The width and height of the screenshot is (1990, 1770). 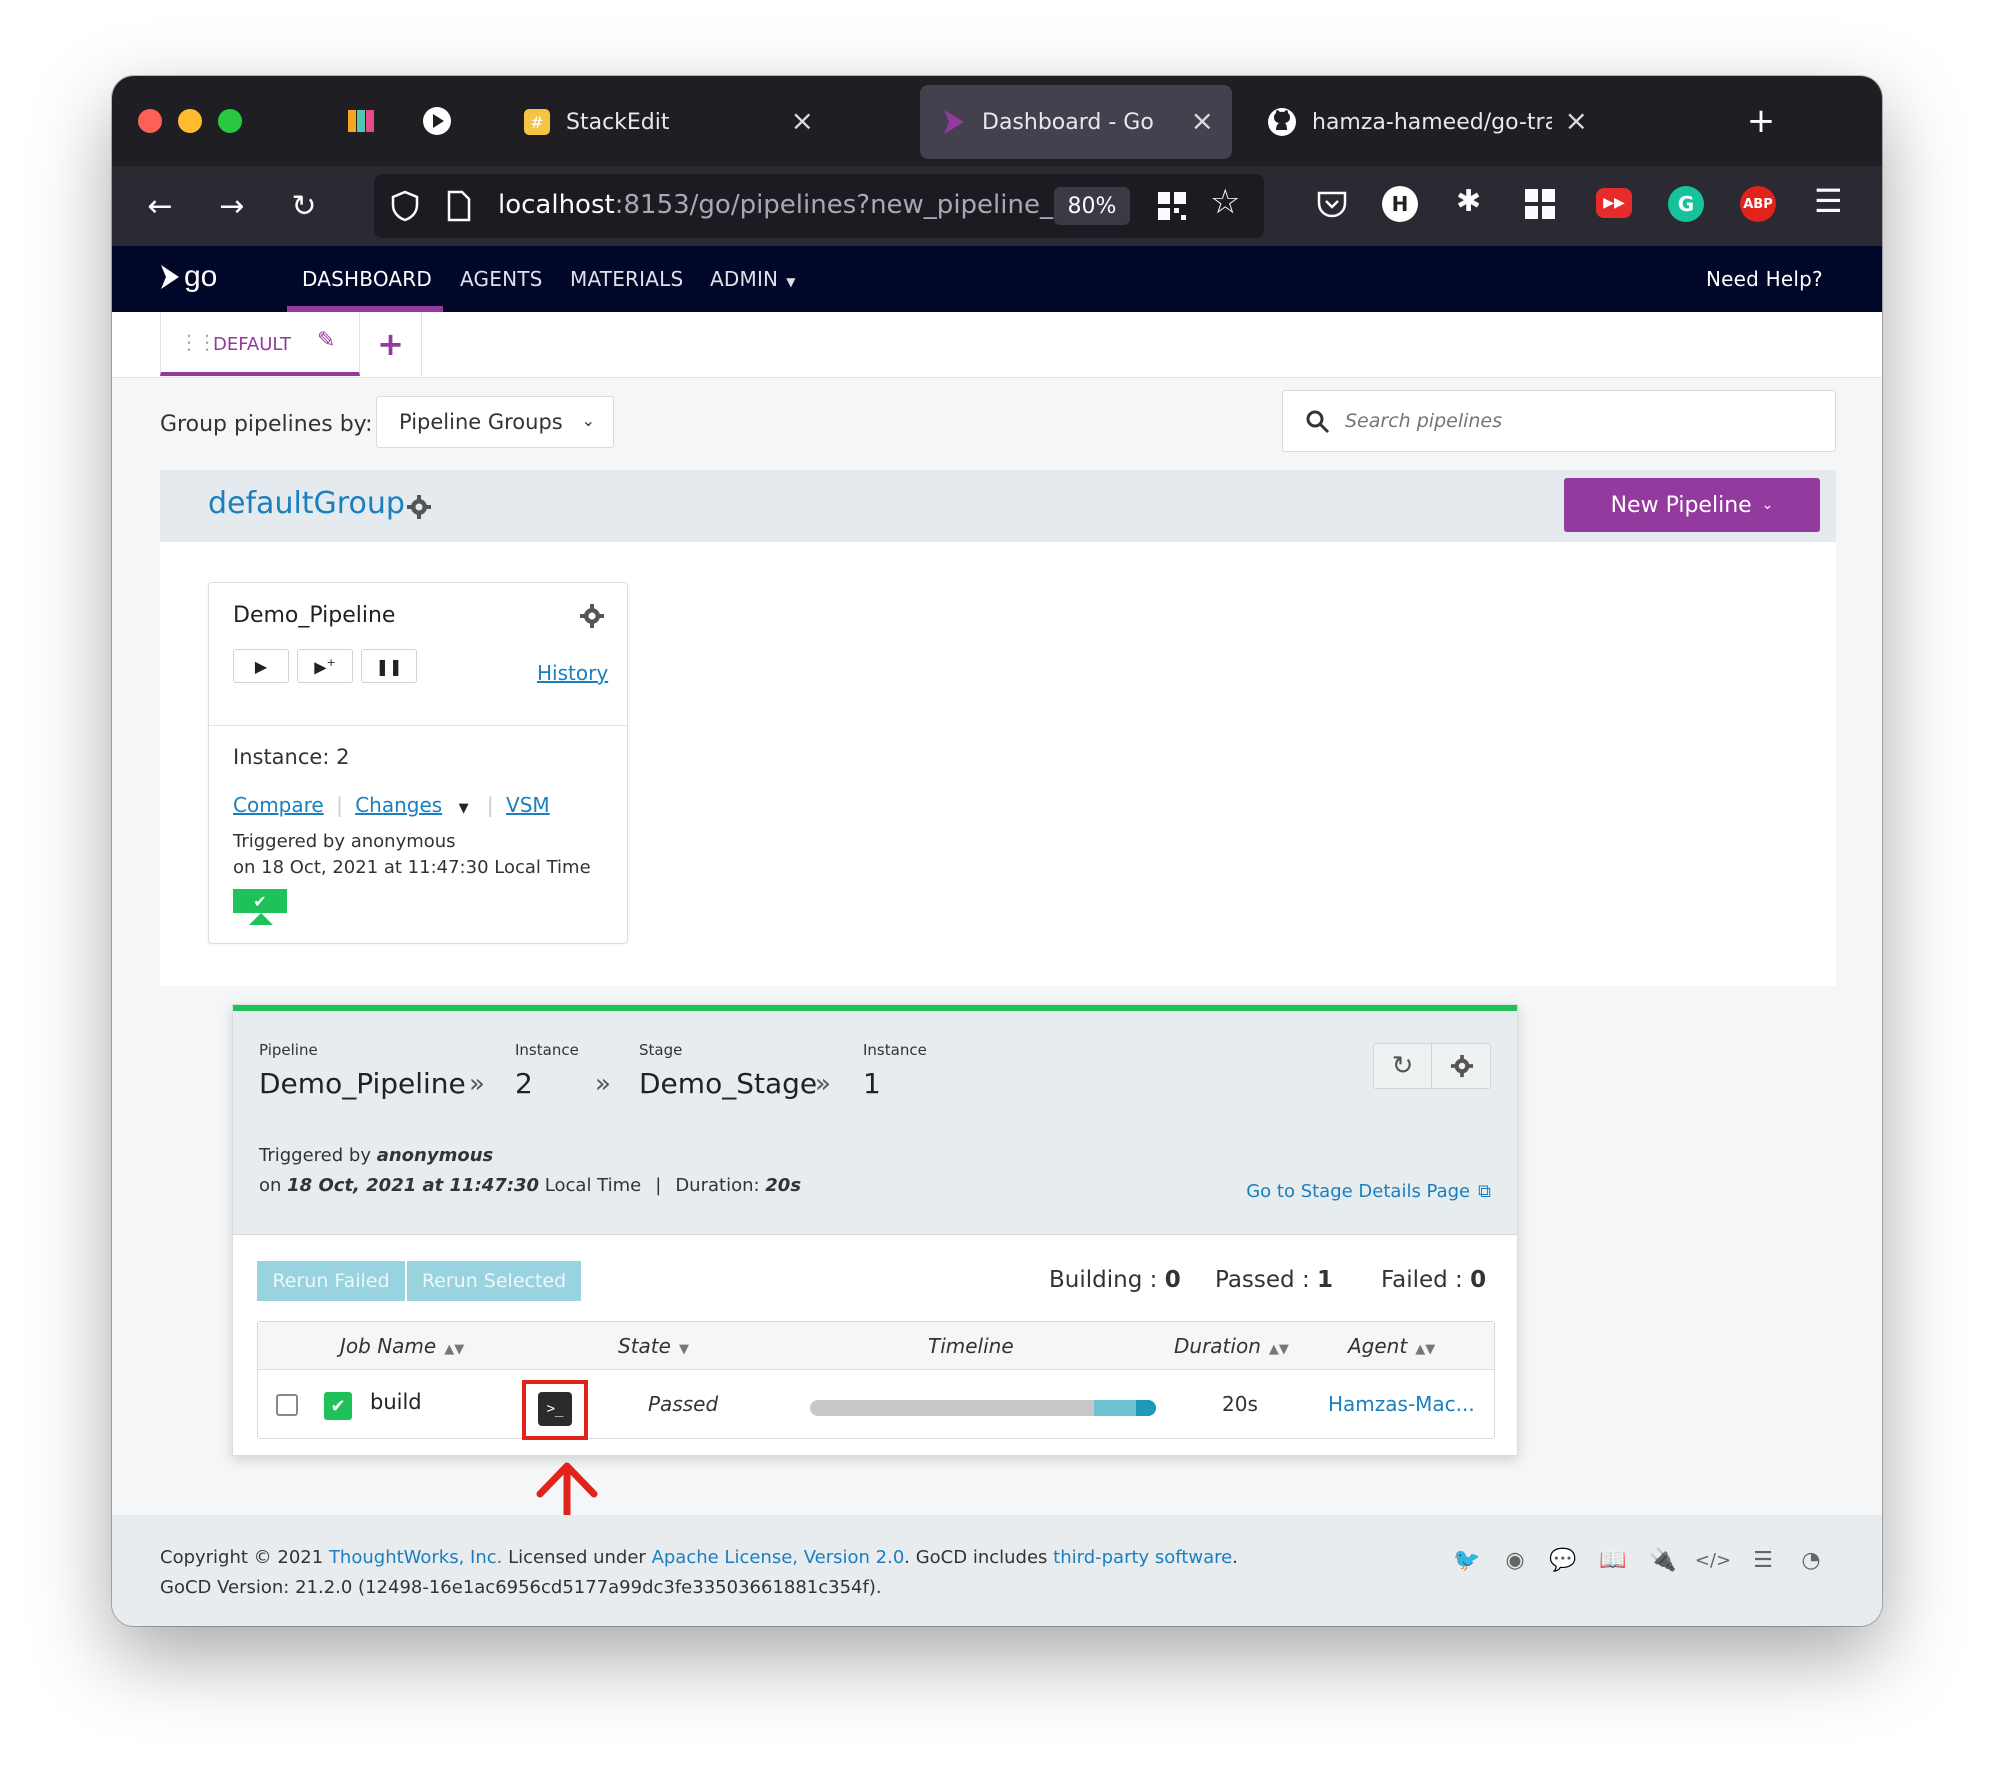 What do you see at coordinates (1391, 1346) in the screenshot?
I see `column-agent: Agent ▲▼` at bounding box center [1391, 1346].